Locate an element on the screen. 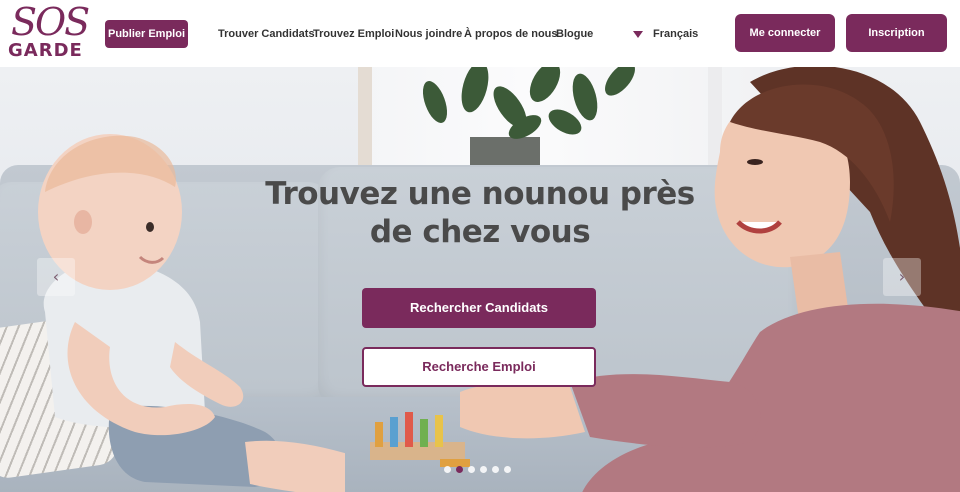 The width and height of the screenshot is (960, 492). carousel-next-button: › is located at coordinates (902, 277).